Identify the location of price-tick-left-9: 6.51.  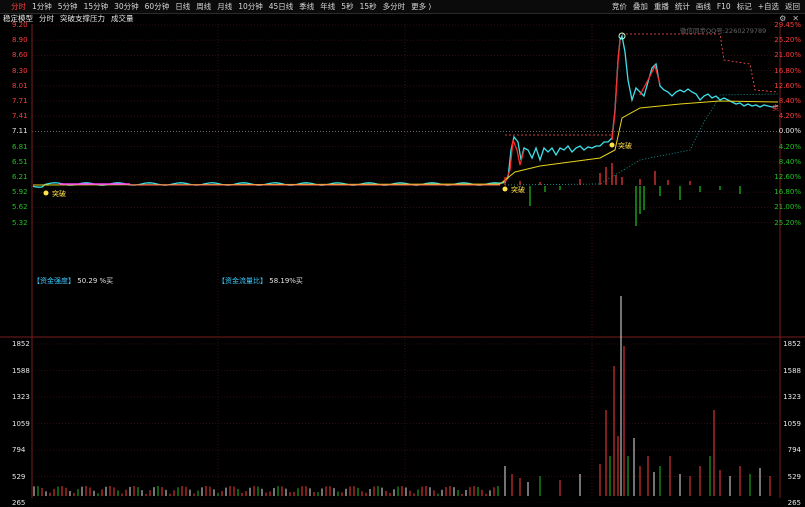
(20, 161).